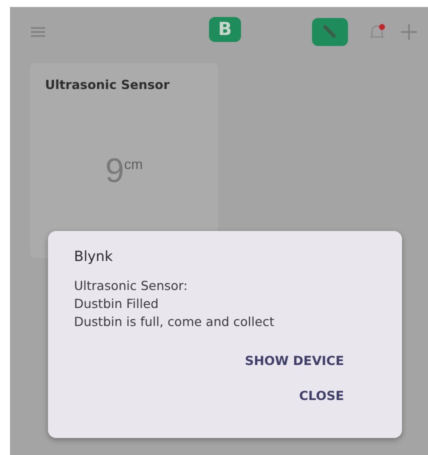 The width and height of the screenshot is (428, 455). What do you see at coordinates (38, 32) in the screenshot?
I see `menu-icon` at bounding box center [38, 32].